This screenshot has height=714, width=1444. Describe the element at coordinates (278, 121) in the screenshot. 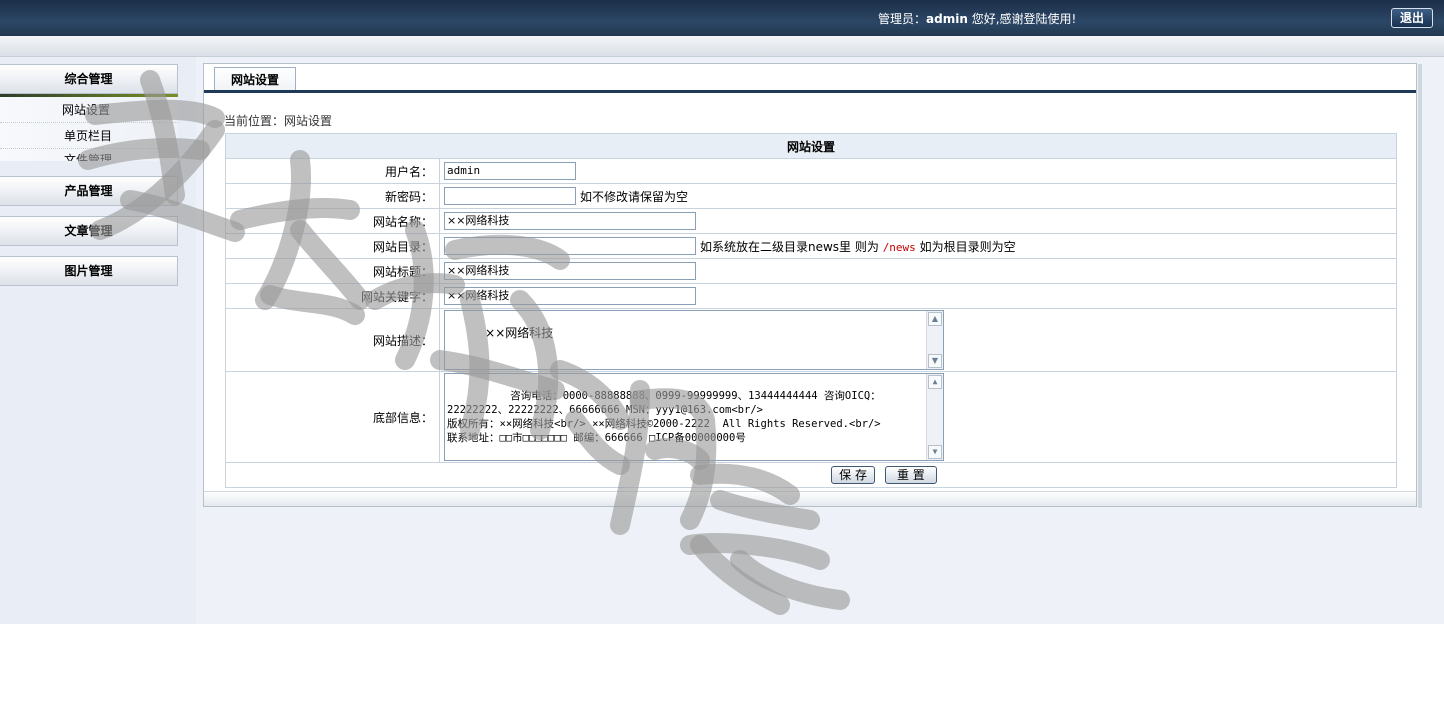

I see `breadcrumb: 当前位置：网站设置` at that location.